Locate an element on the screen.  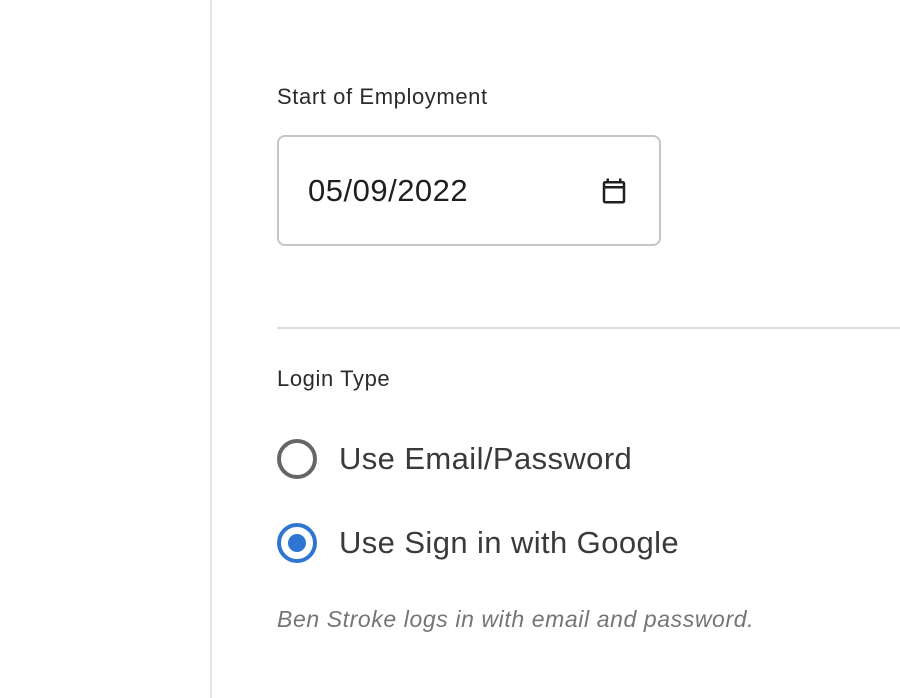
start-of-employment-label: Start of Employment is located at coordinates (382, 96).